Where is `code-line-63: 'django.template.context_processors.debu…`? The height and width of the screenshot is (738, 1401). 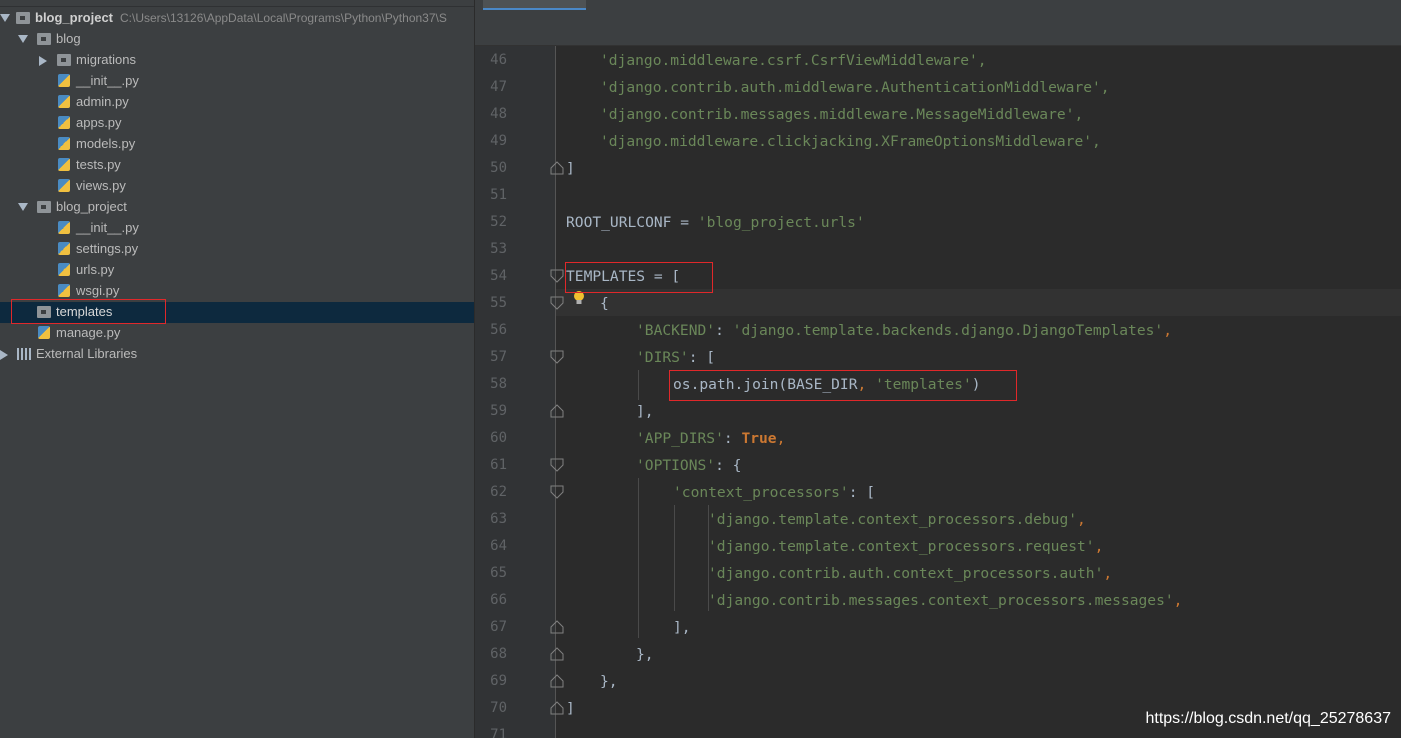
code-line-63: 'django.template.context_processors.debu… is located at coordinates (897, 519).